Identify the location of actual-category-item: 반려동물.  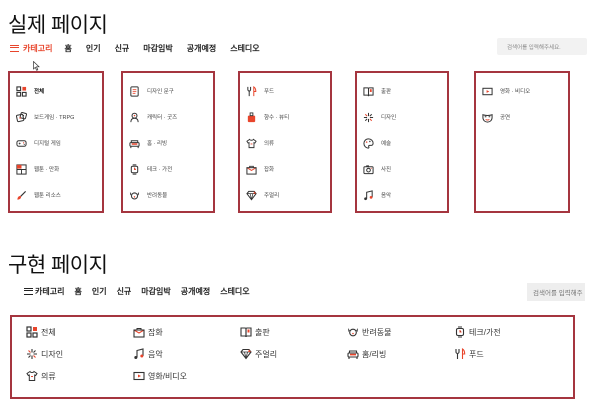
(168, 195).